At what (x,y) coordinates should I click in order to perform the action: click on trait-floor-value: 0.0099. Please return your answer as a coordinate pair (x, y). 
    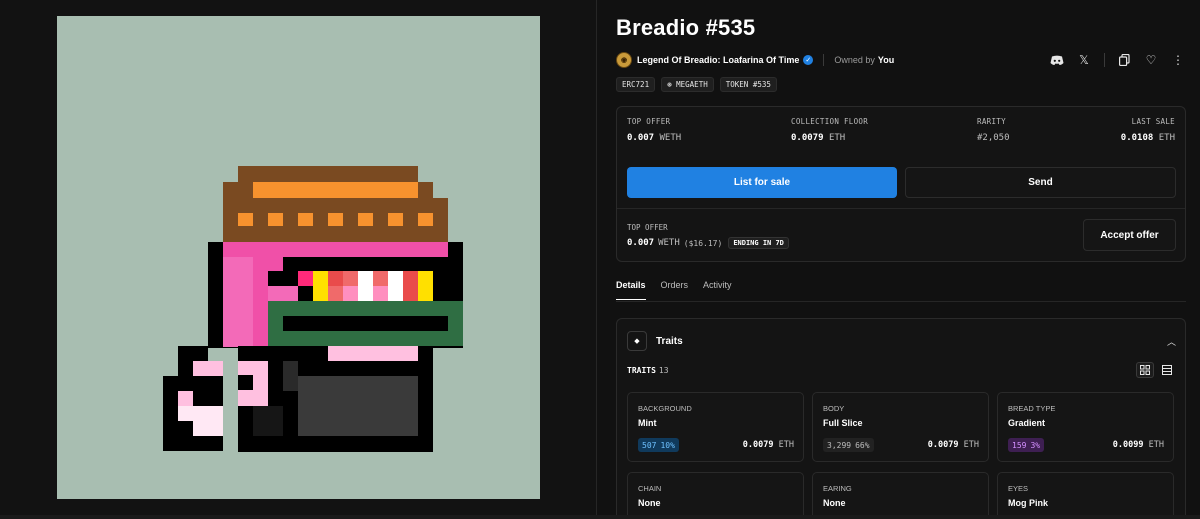
    Looking at the image, I should click on (1128, 445).